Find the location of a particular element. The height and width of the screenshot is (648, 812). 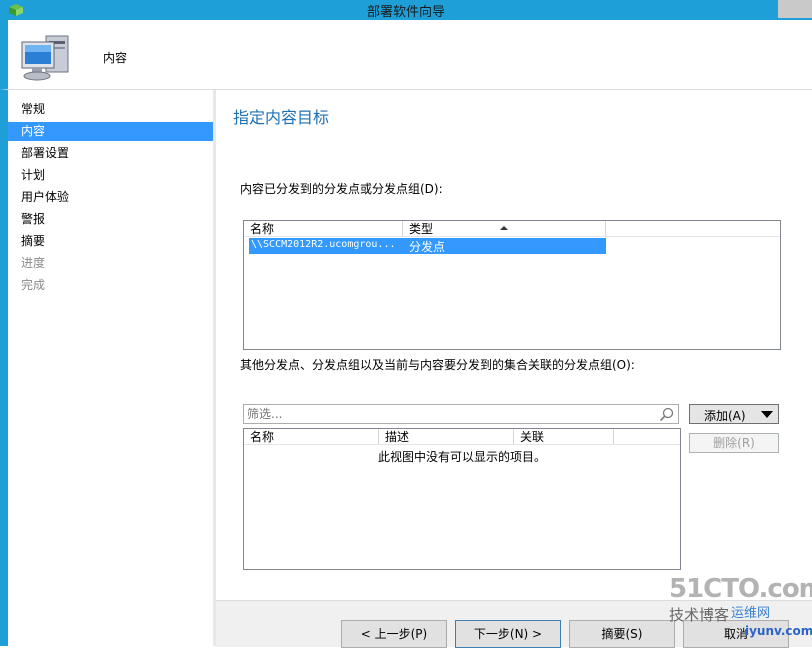

title-bar: 部署软件向导 is located at coordinates (406, 10).